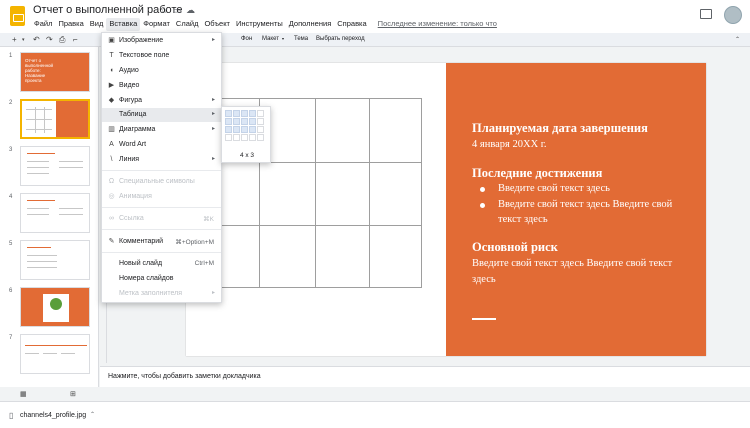  What do you see at coordinates (97, 24) in the screenshot?
I see `menu-view: Вид` at bounding box center [97, 24].